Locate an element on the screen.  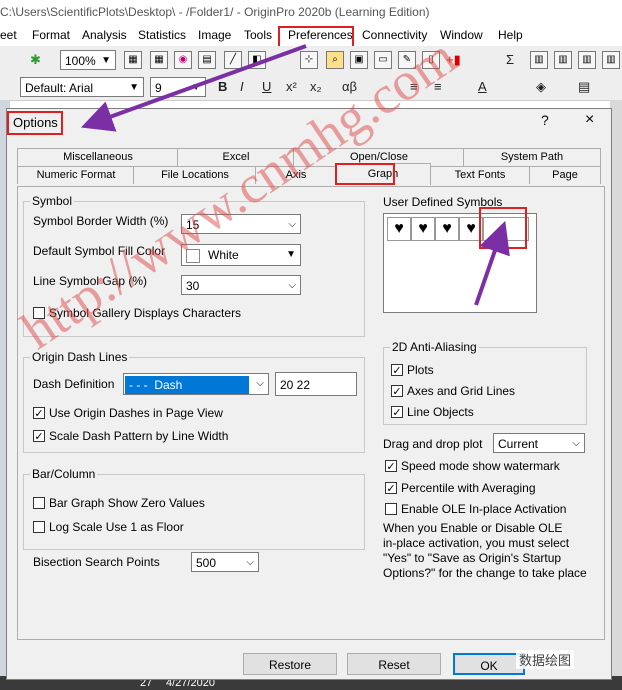
graph-tab-highlight is located at coordinates (365, 174).